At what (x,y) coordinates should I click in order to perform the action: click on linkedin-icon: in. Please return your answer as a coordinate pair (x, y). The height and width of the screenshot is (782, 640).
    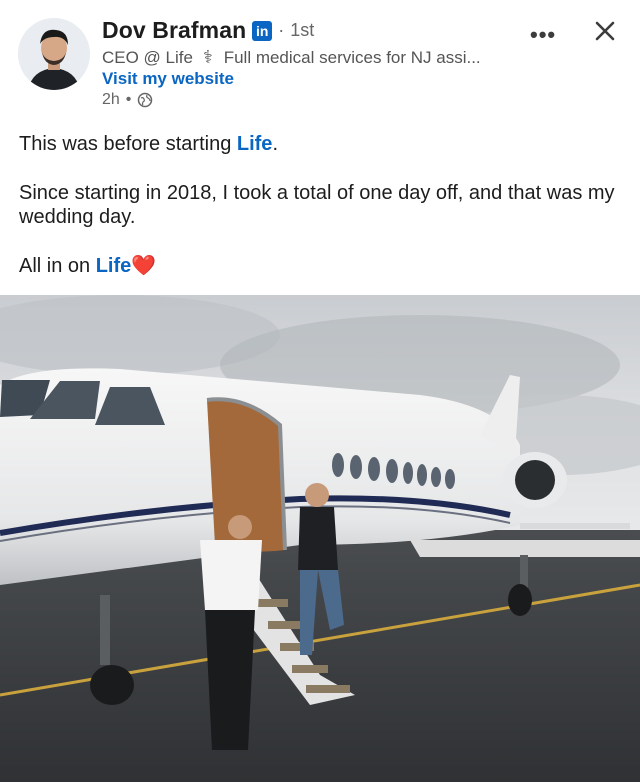
    Looking at the image, I should click on (262, 30).